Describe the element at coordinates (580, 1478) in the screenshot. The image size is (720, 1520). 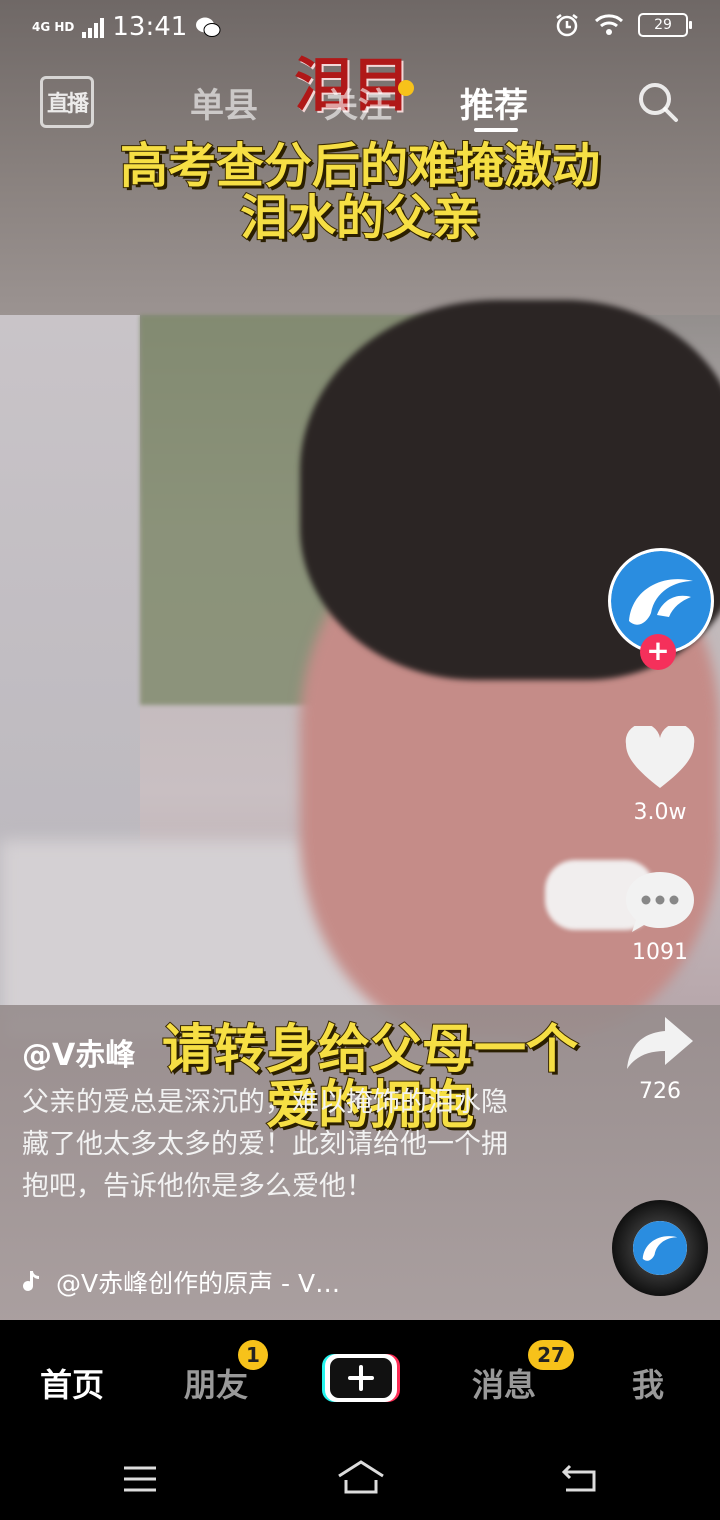
I see `back-icon` at that location.